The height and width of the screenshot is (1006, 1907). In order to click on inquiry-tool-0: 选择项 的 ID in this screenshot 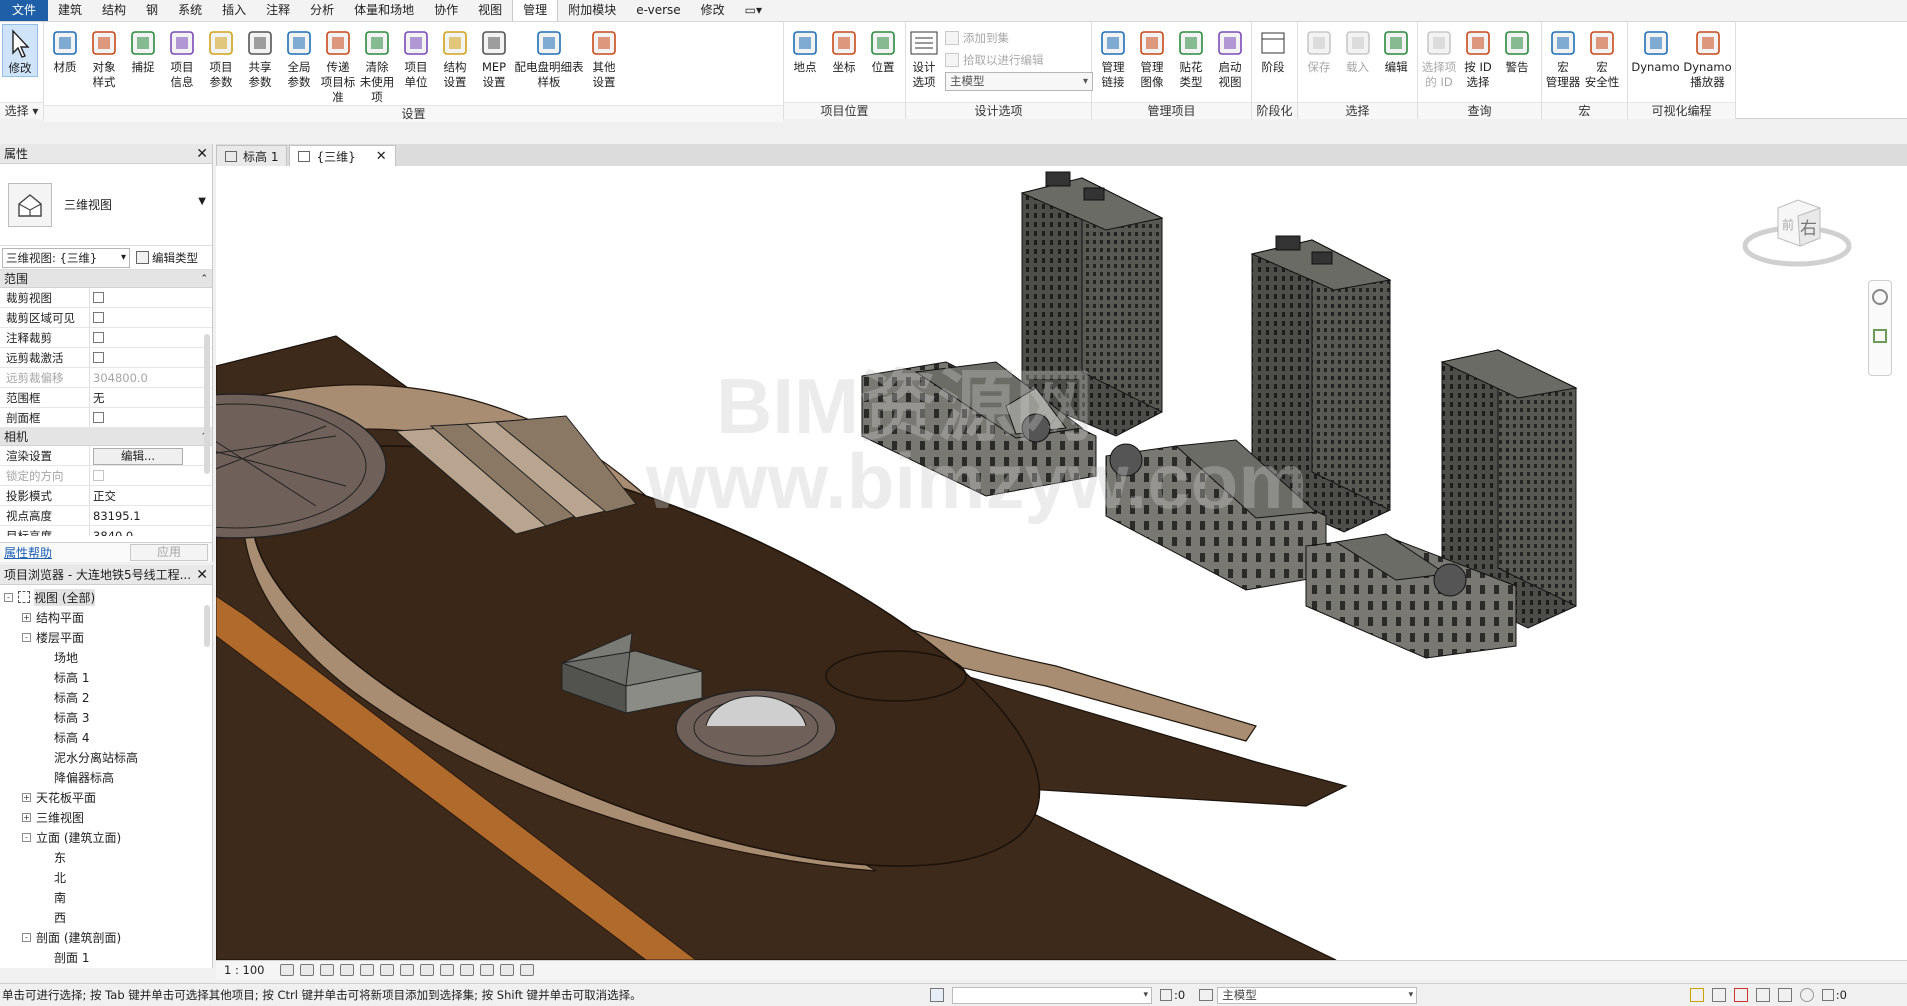, I will do `click(1439, 57)`.